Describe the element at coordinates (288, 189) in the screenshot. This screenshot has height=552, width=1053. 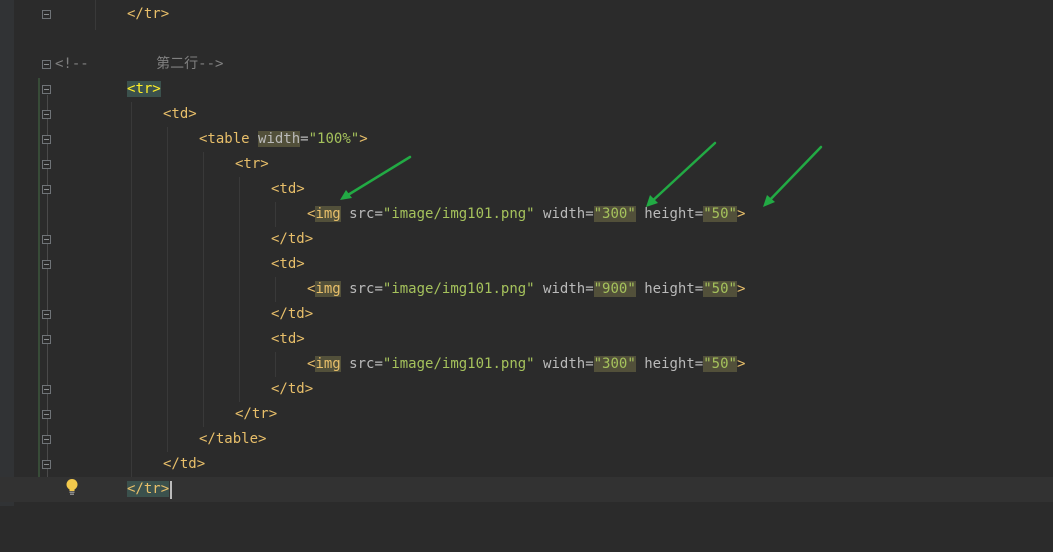
I see `td-open-a: <td>` at that location.